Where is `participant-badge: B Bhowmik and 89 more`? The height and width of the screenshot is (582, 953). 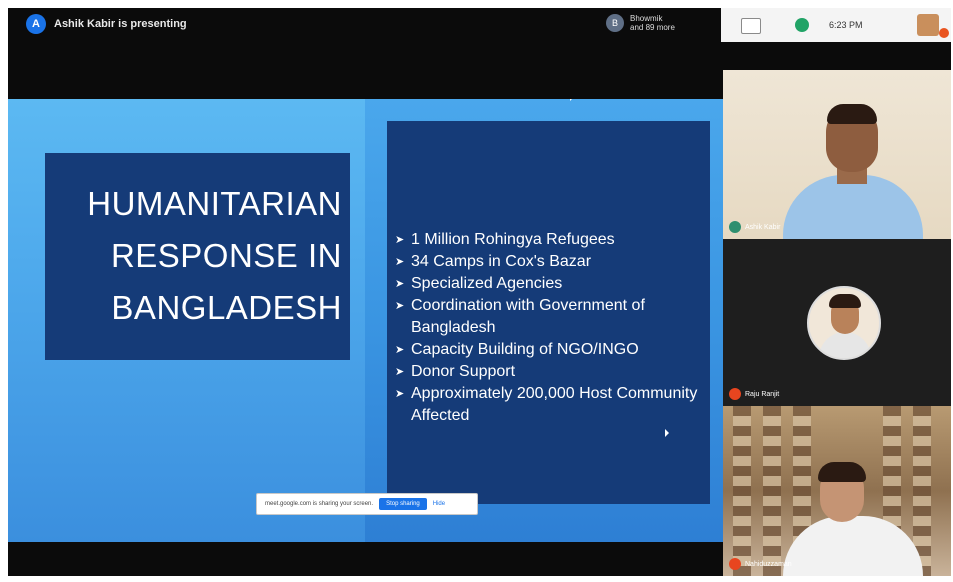
participant-badge: B Bhowmik and 89 more is located at coordinates (640, 23).